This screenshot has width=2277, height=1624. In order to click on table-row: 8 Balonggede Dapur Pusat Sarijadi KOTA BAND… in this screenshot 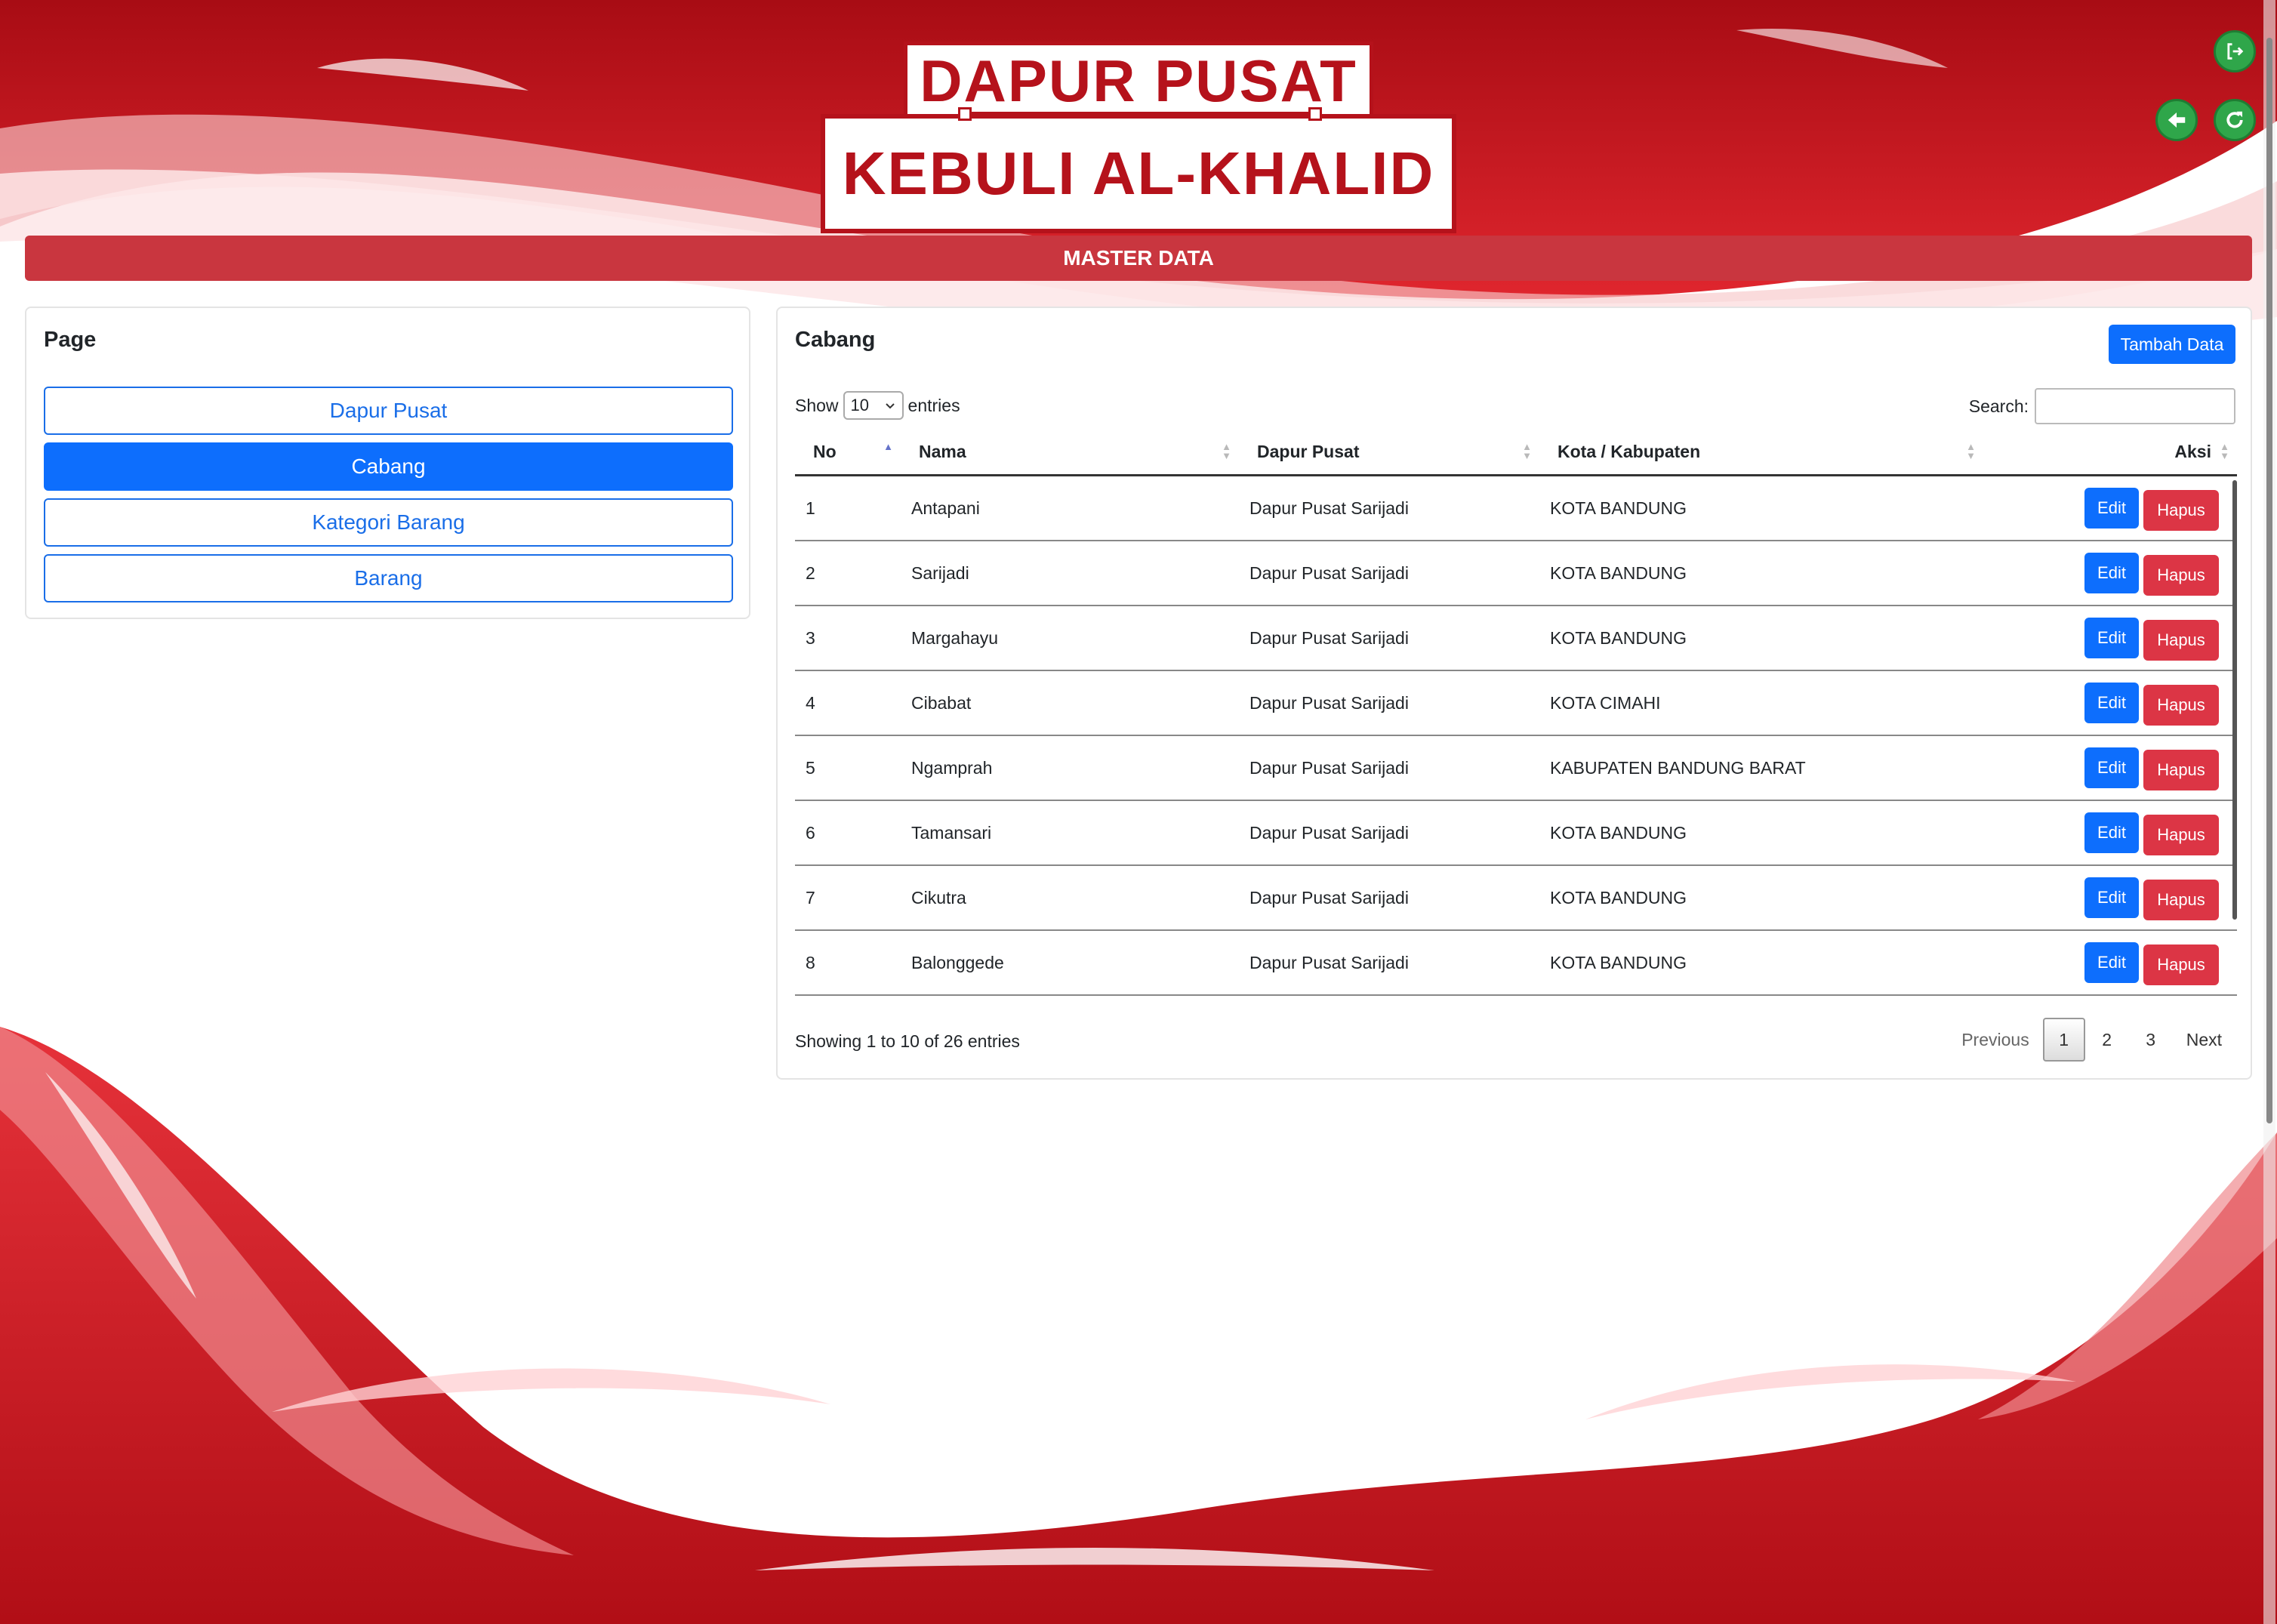, I will do `click(1516, 963)`.